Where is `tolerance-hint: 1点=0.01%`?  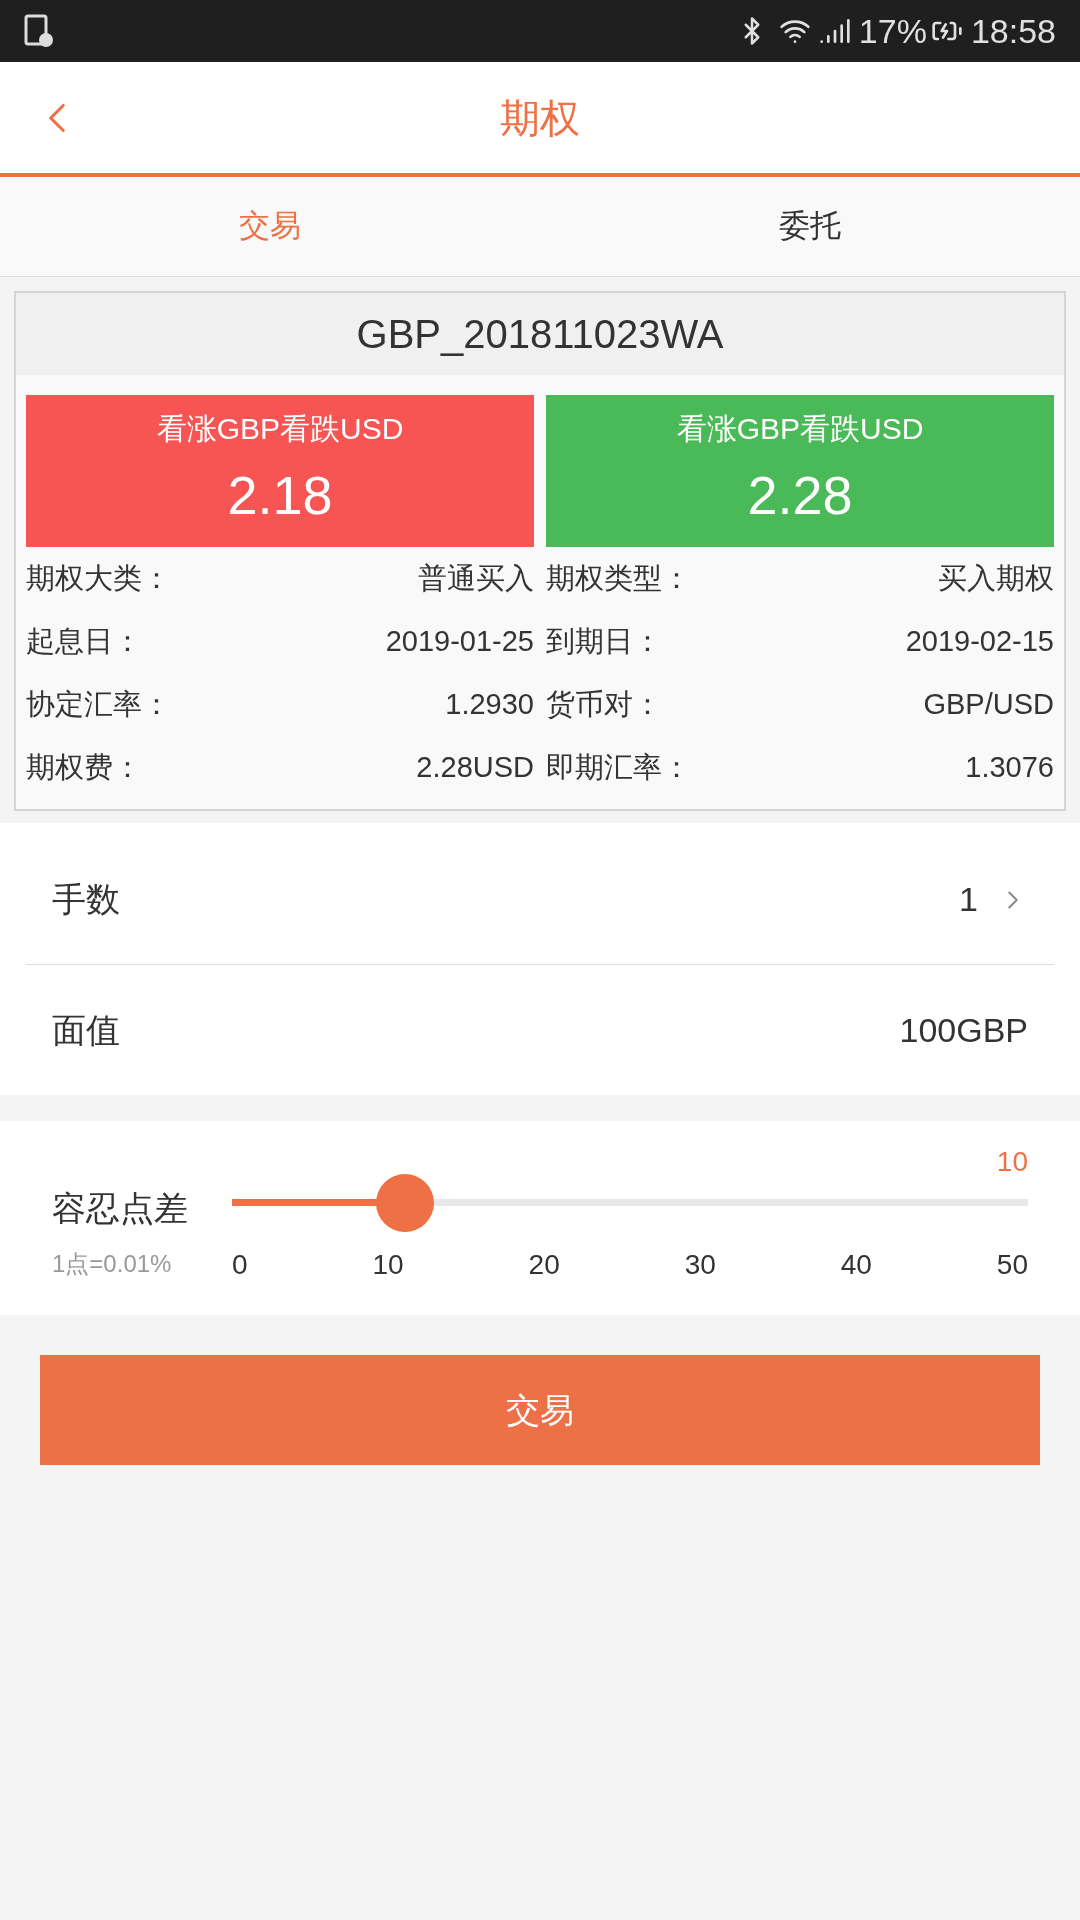
tolerance-hint: 1点=0.01% is located at coordinates (112, 1264).